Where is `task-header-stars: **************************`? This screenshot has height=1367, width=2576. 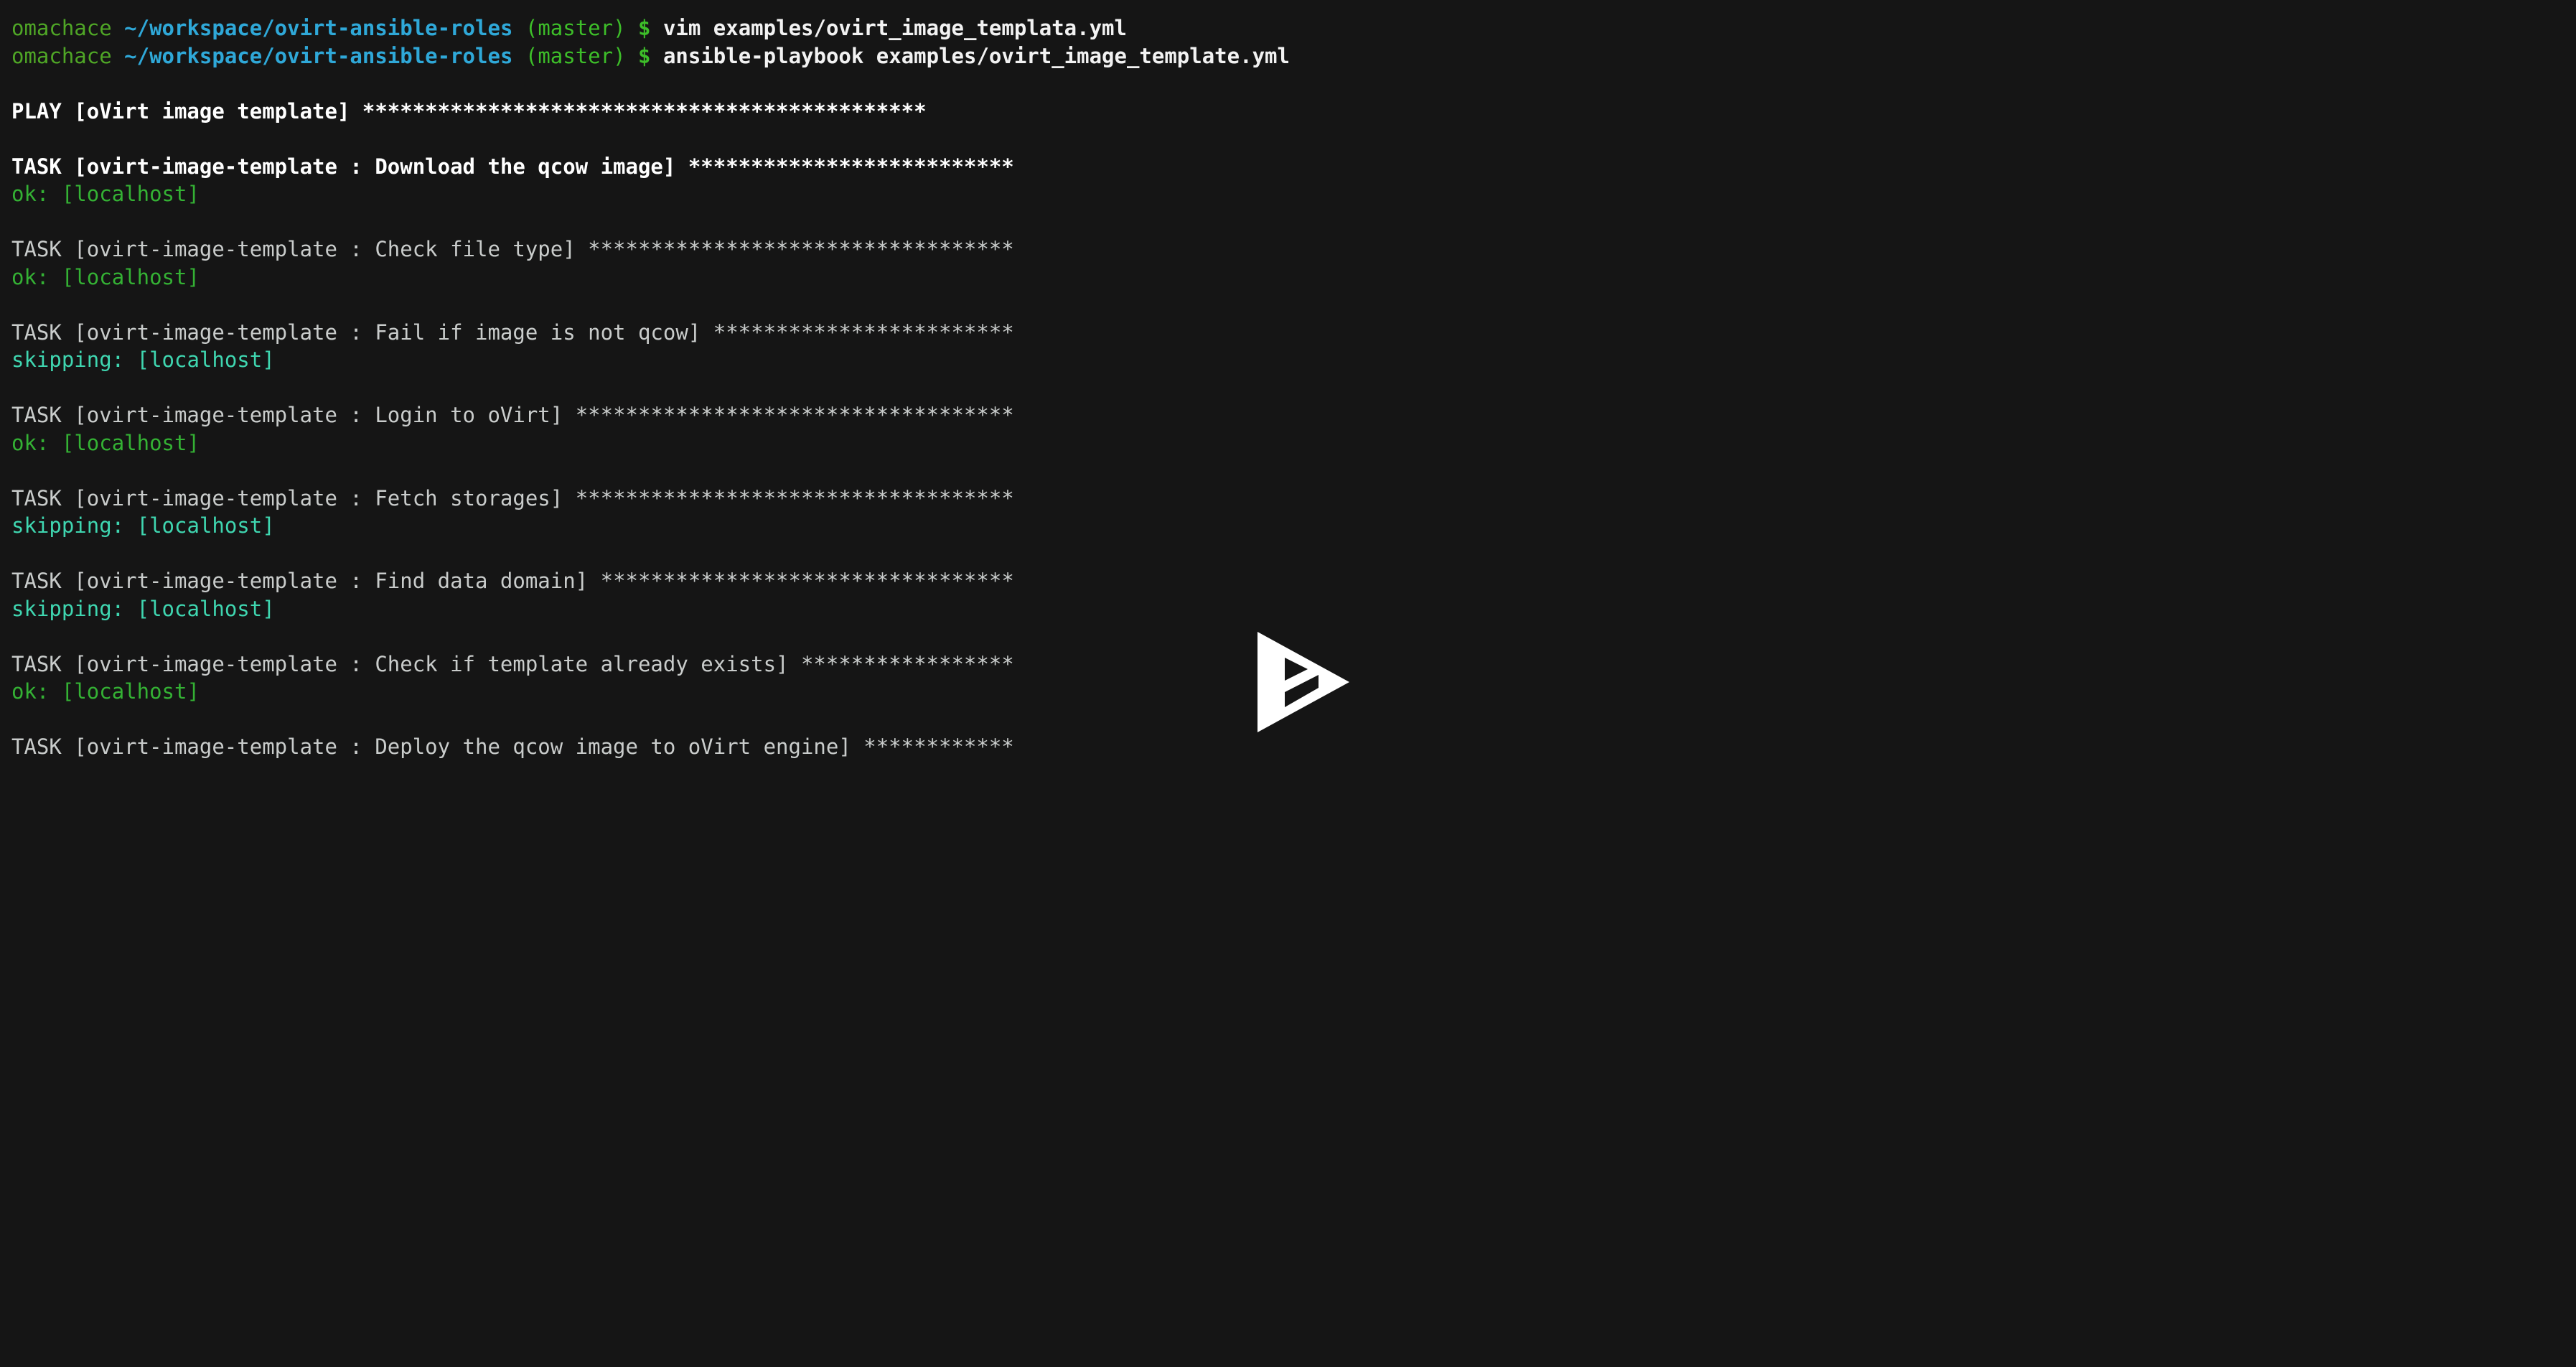 task-header-stars: ************************** is located at coordinates (851, 166).